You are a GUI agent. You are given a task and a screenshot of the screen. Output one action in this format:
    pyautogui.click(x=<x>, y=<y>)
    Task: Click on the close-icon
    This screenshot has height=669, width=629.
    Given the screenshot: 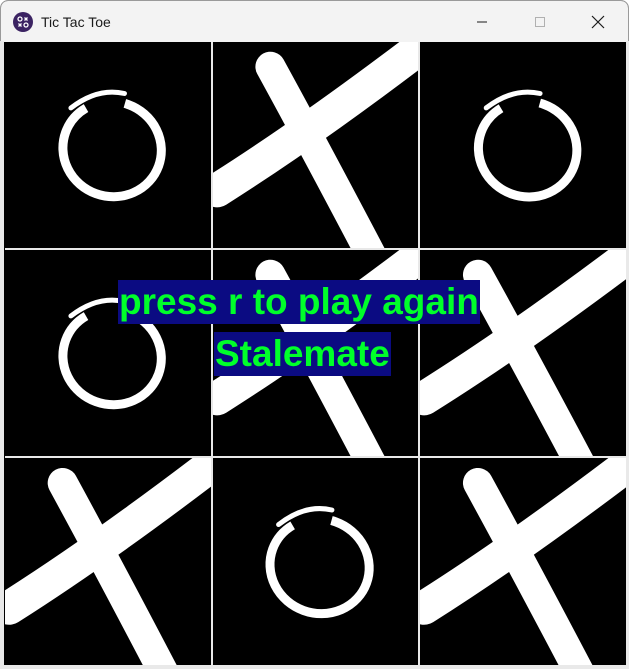 What is the action you would take?
    pyautogui.click(x=598, y=21)
    